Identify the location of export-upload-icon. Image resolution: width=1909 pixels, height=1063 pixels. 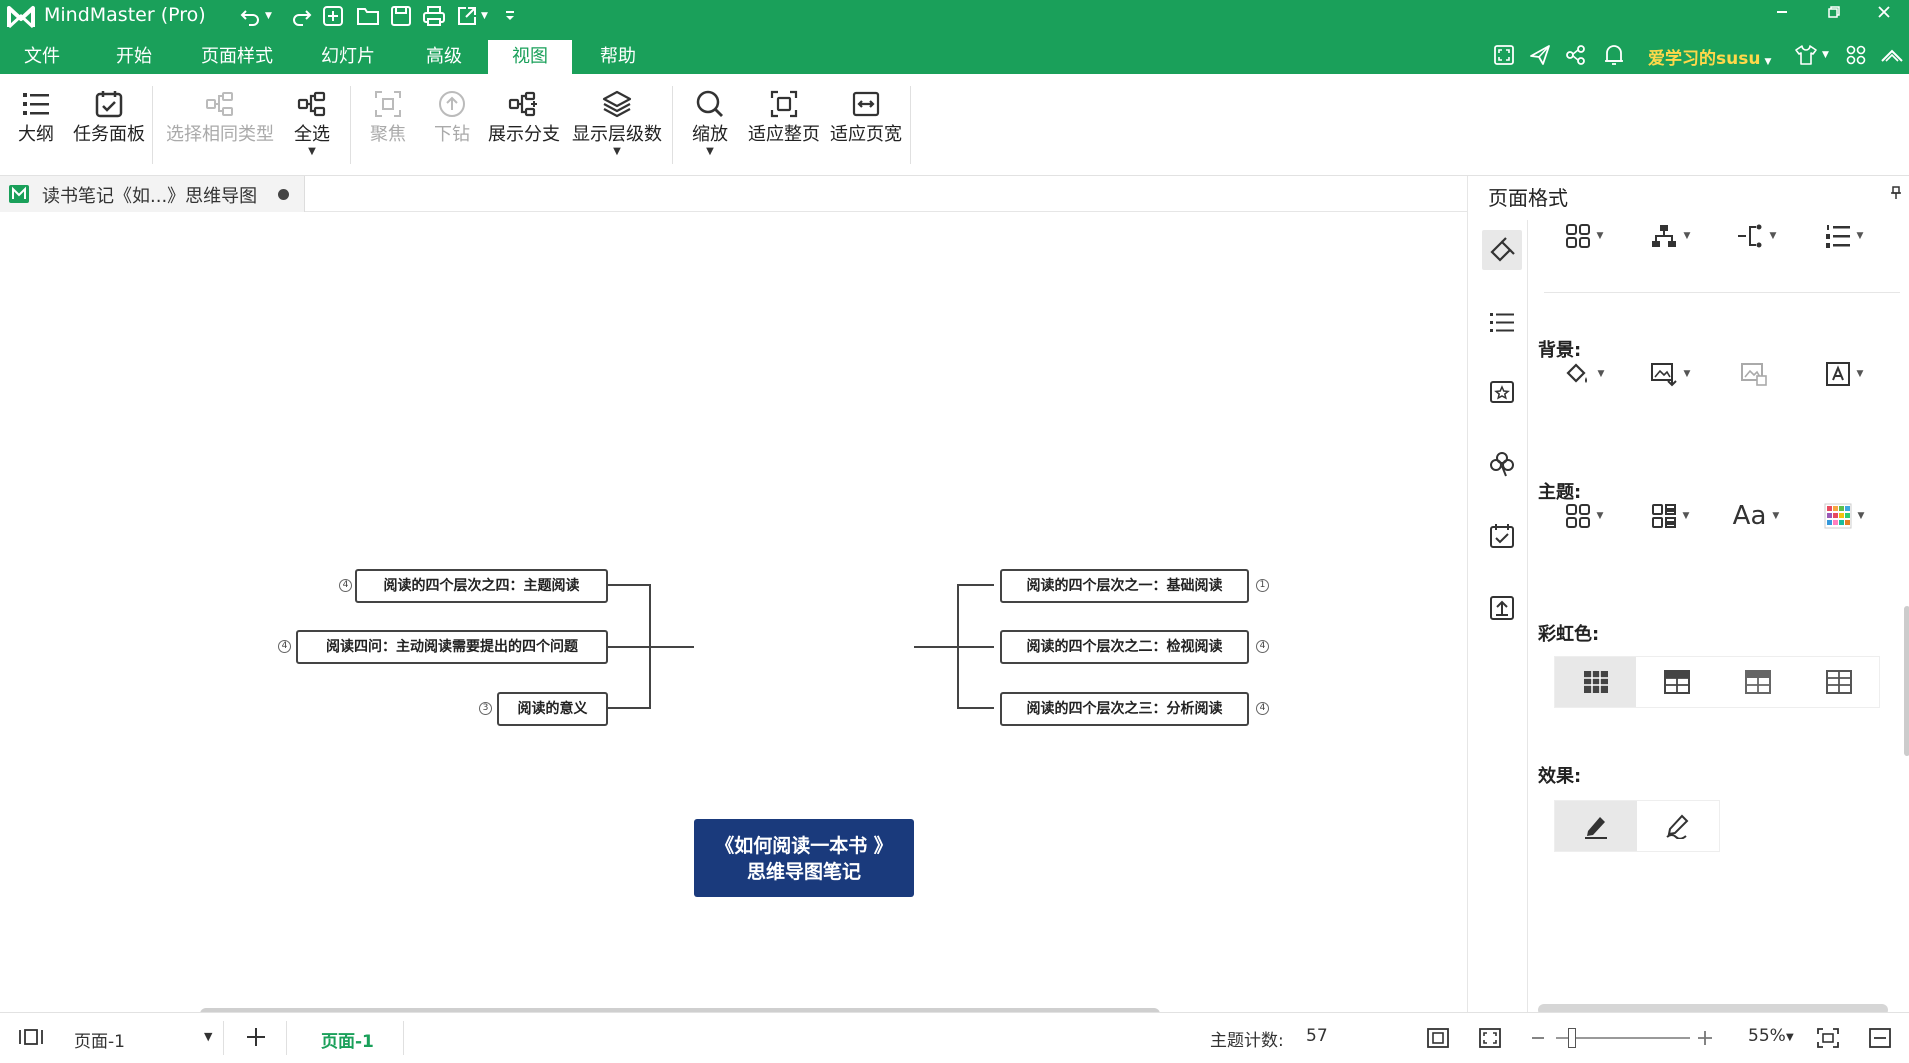
(1502, 608).